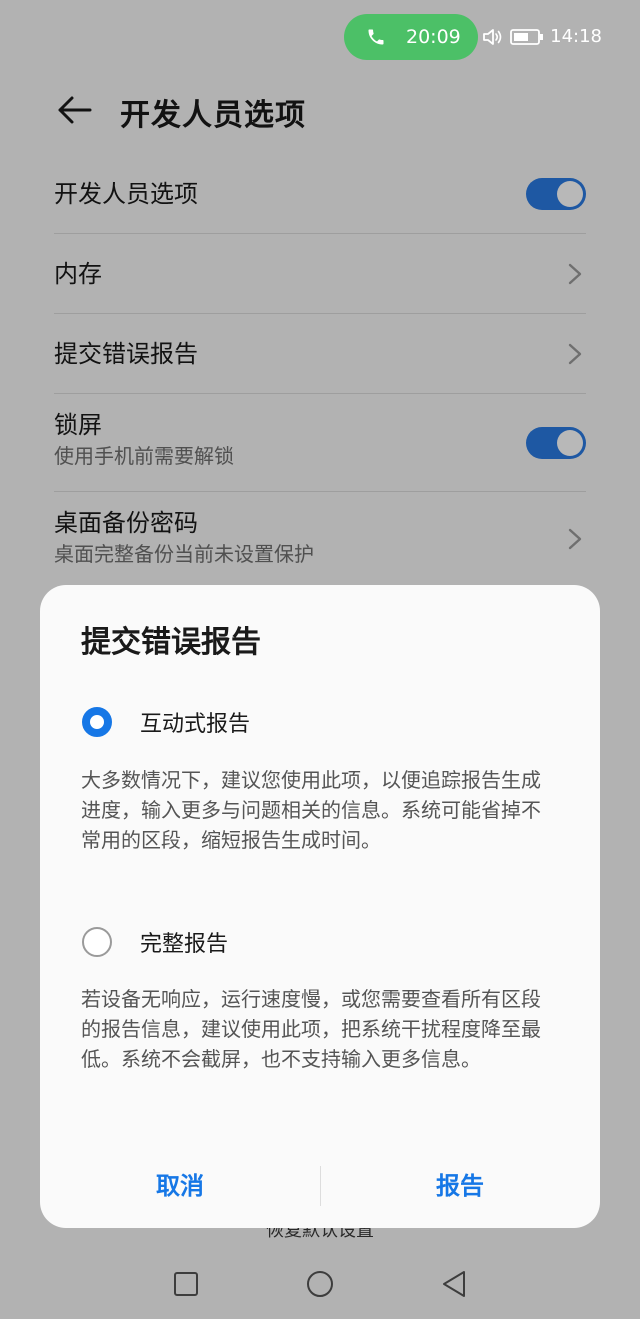 This screenshot has height=1319, width=640. I want to click on dialog-title: 提交错误报告, so click(171, 642).